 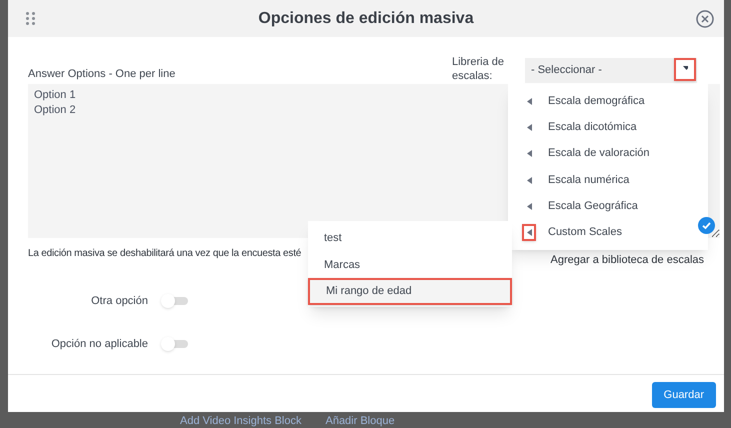 I want to click on close-icon, so click(x=705, y=19).